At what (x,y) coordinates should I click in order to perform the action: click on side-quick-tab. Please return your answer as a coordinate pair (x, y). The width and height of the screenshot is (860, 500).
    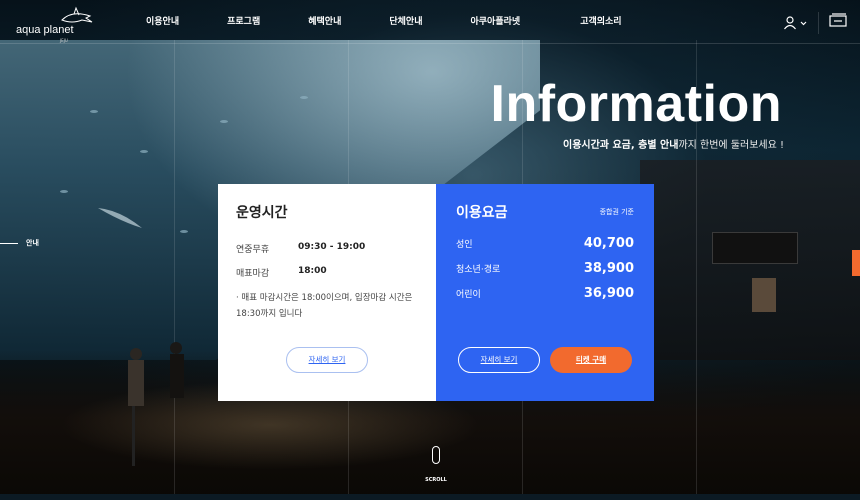
    Looking at the image, I should click on (856, 263).